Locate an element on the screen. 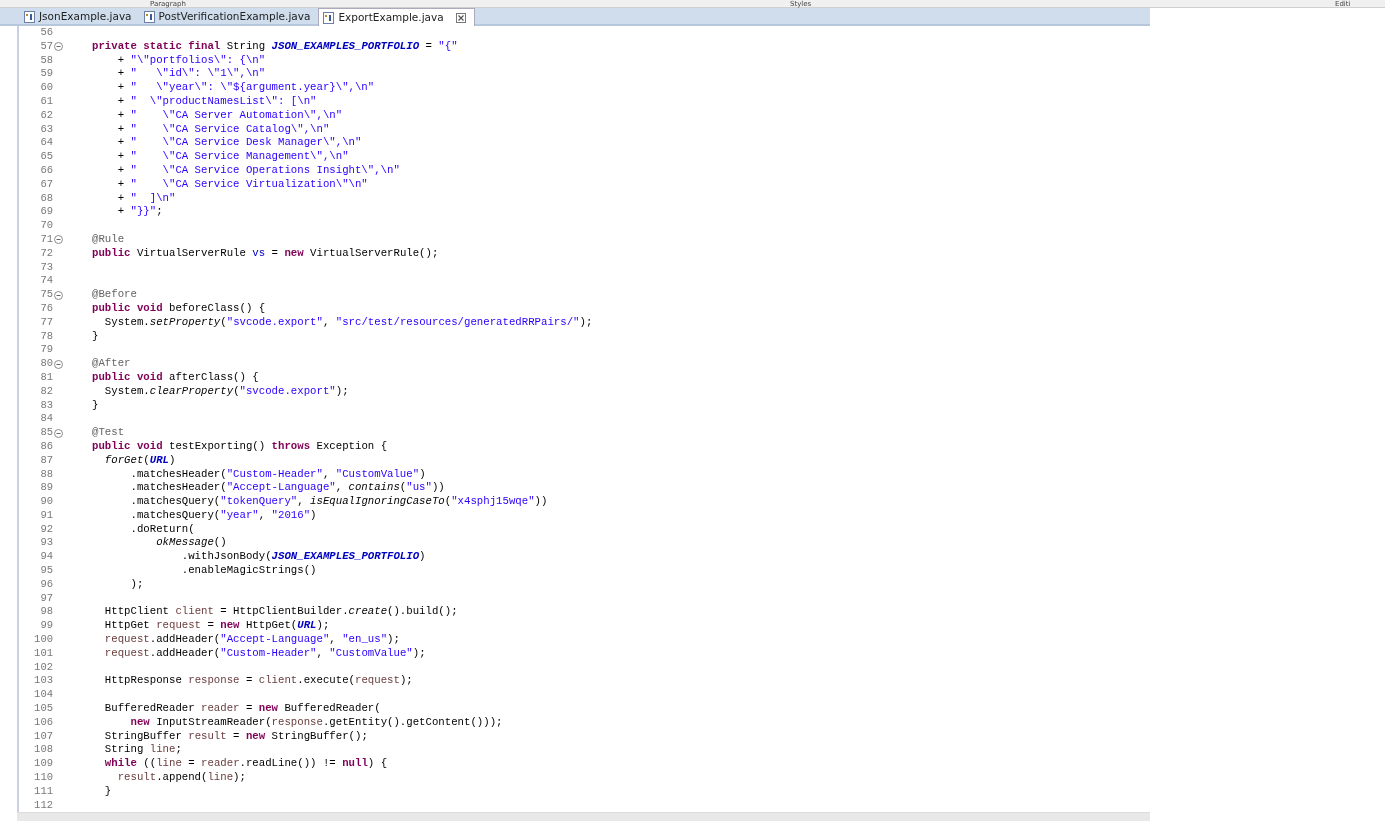 This screenshot has height=828, width=1385. code-line: HttpClient client = HttpClientBuilder.create().build(); is located at coordinates (280, 612).